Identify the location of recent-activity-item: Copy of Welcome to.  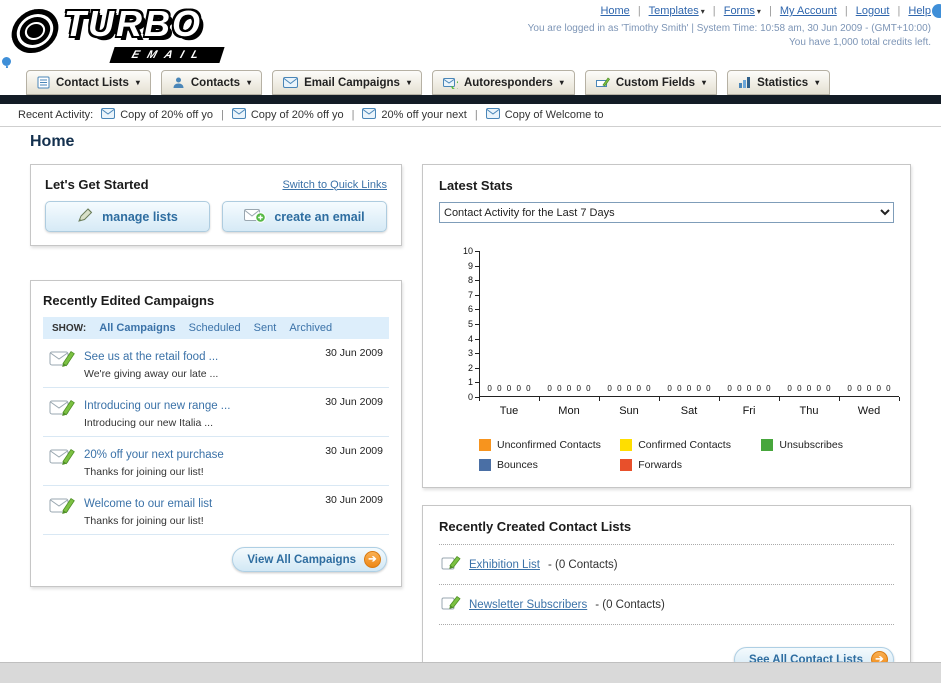
(544, 115).